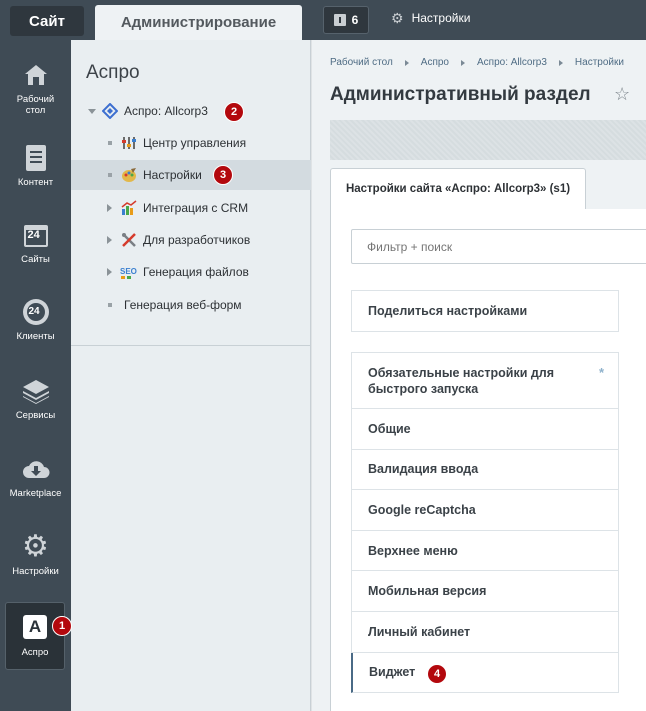 This screenshot has height=711, width=646. I want to click on sidebar-label: Сайты, so click(35, 259).